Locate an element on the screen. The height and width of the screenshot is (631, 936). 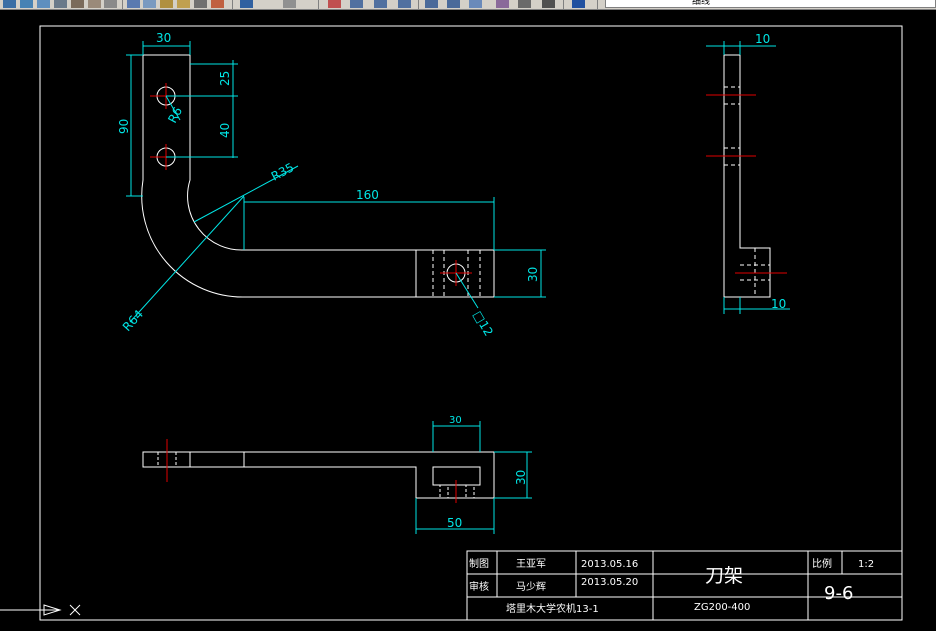
properties-icon is located at coordinates (334, 4).